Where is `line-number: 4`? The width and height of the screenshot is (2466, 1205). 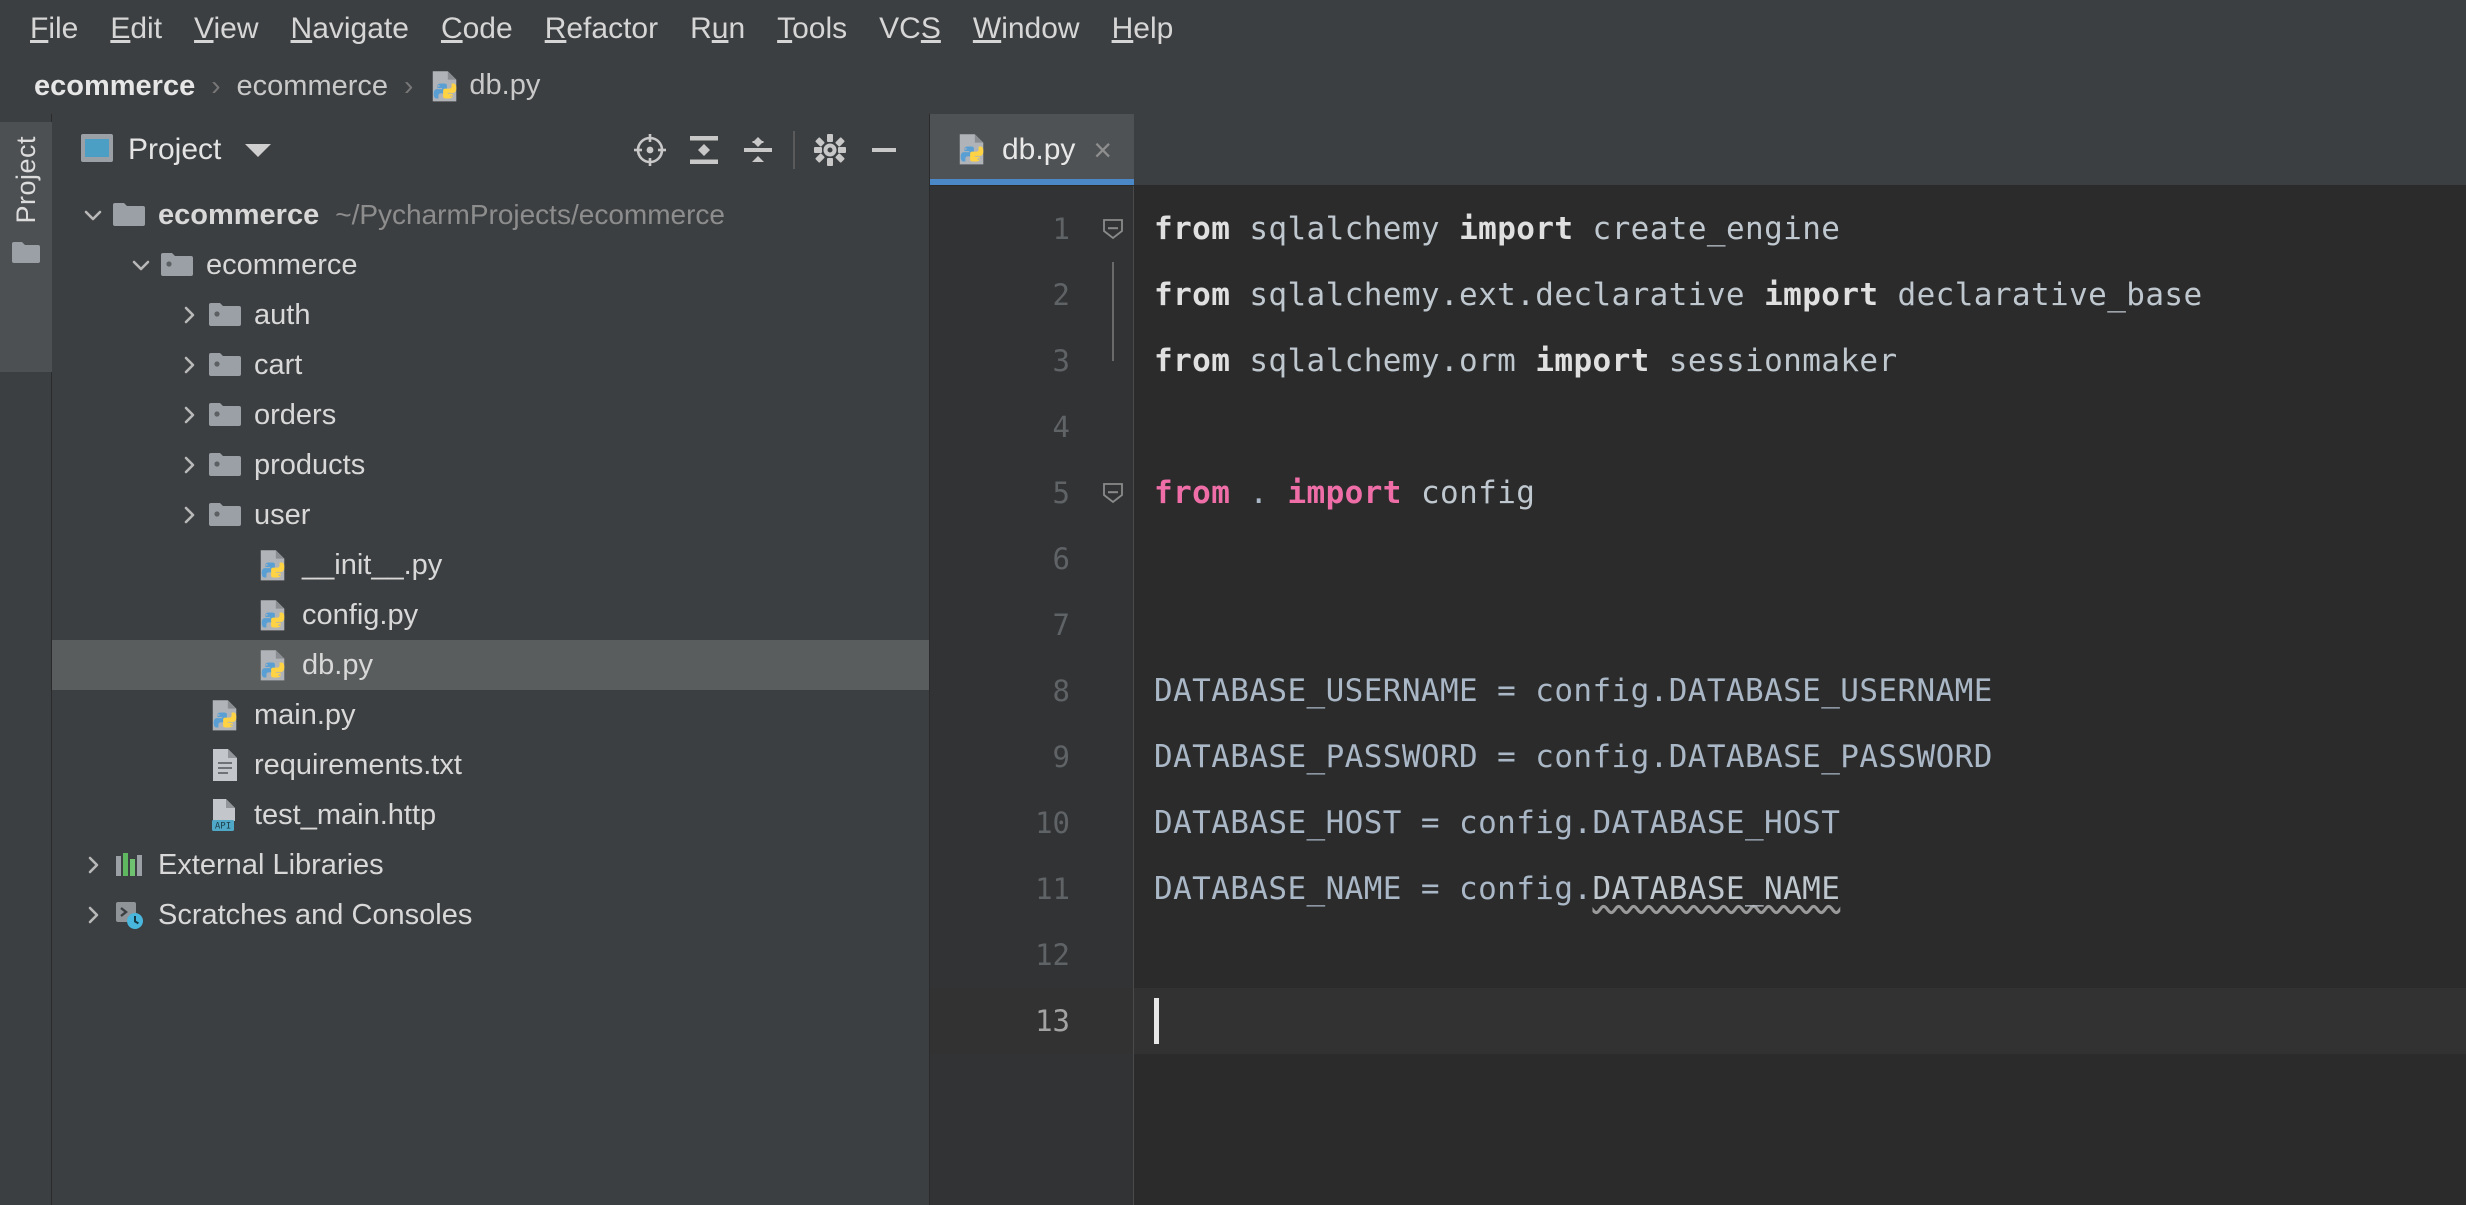
line-number: 4 is located at coordinates (1061, 427).